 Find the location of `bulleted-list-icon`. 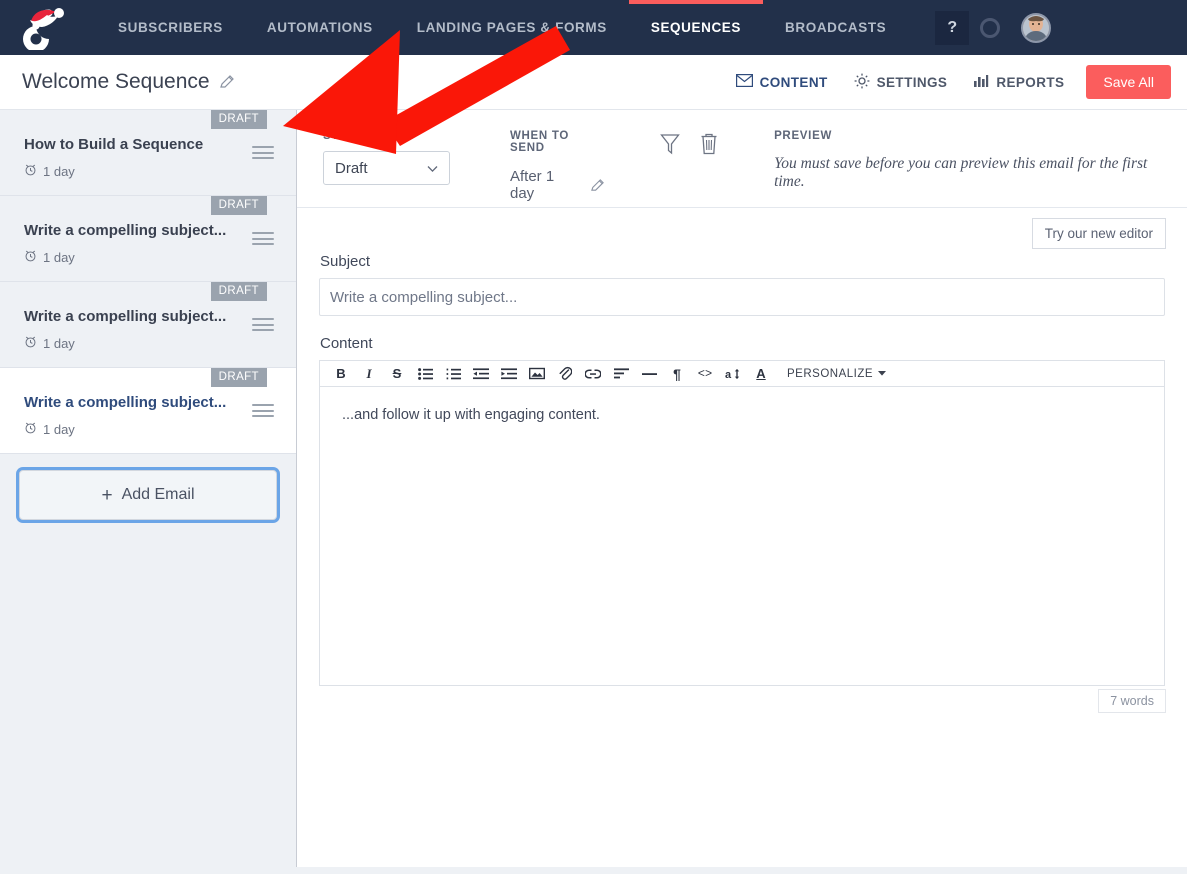

bulleted-list-icon is located at coordinates (425, 374).